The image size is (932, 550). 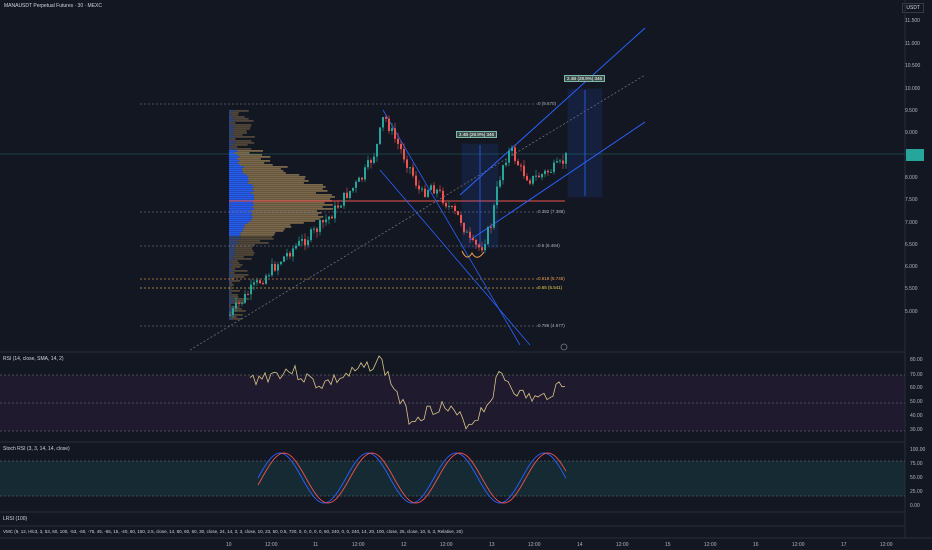 What do you see at coordinates (912, 66) in the screenshot?
I see `price-tick: 10.500` at bounding box center [912, 66].